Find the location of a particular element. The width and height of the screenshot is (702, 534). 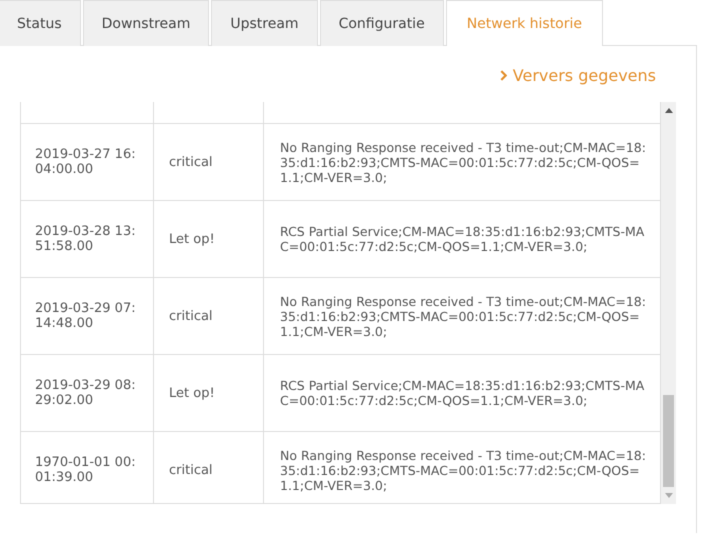

scrollbar-thumb is located at coordinates (668, 441).